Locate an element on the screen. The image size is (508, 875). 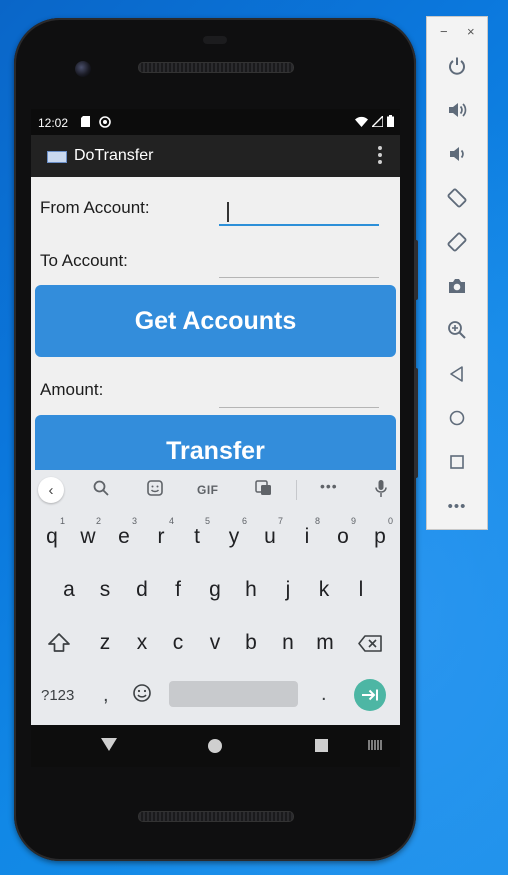
wifi-icon is located at coordinates (361, 121).